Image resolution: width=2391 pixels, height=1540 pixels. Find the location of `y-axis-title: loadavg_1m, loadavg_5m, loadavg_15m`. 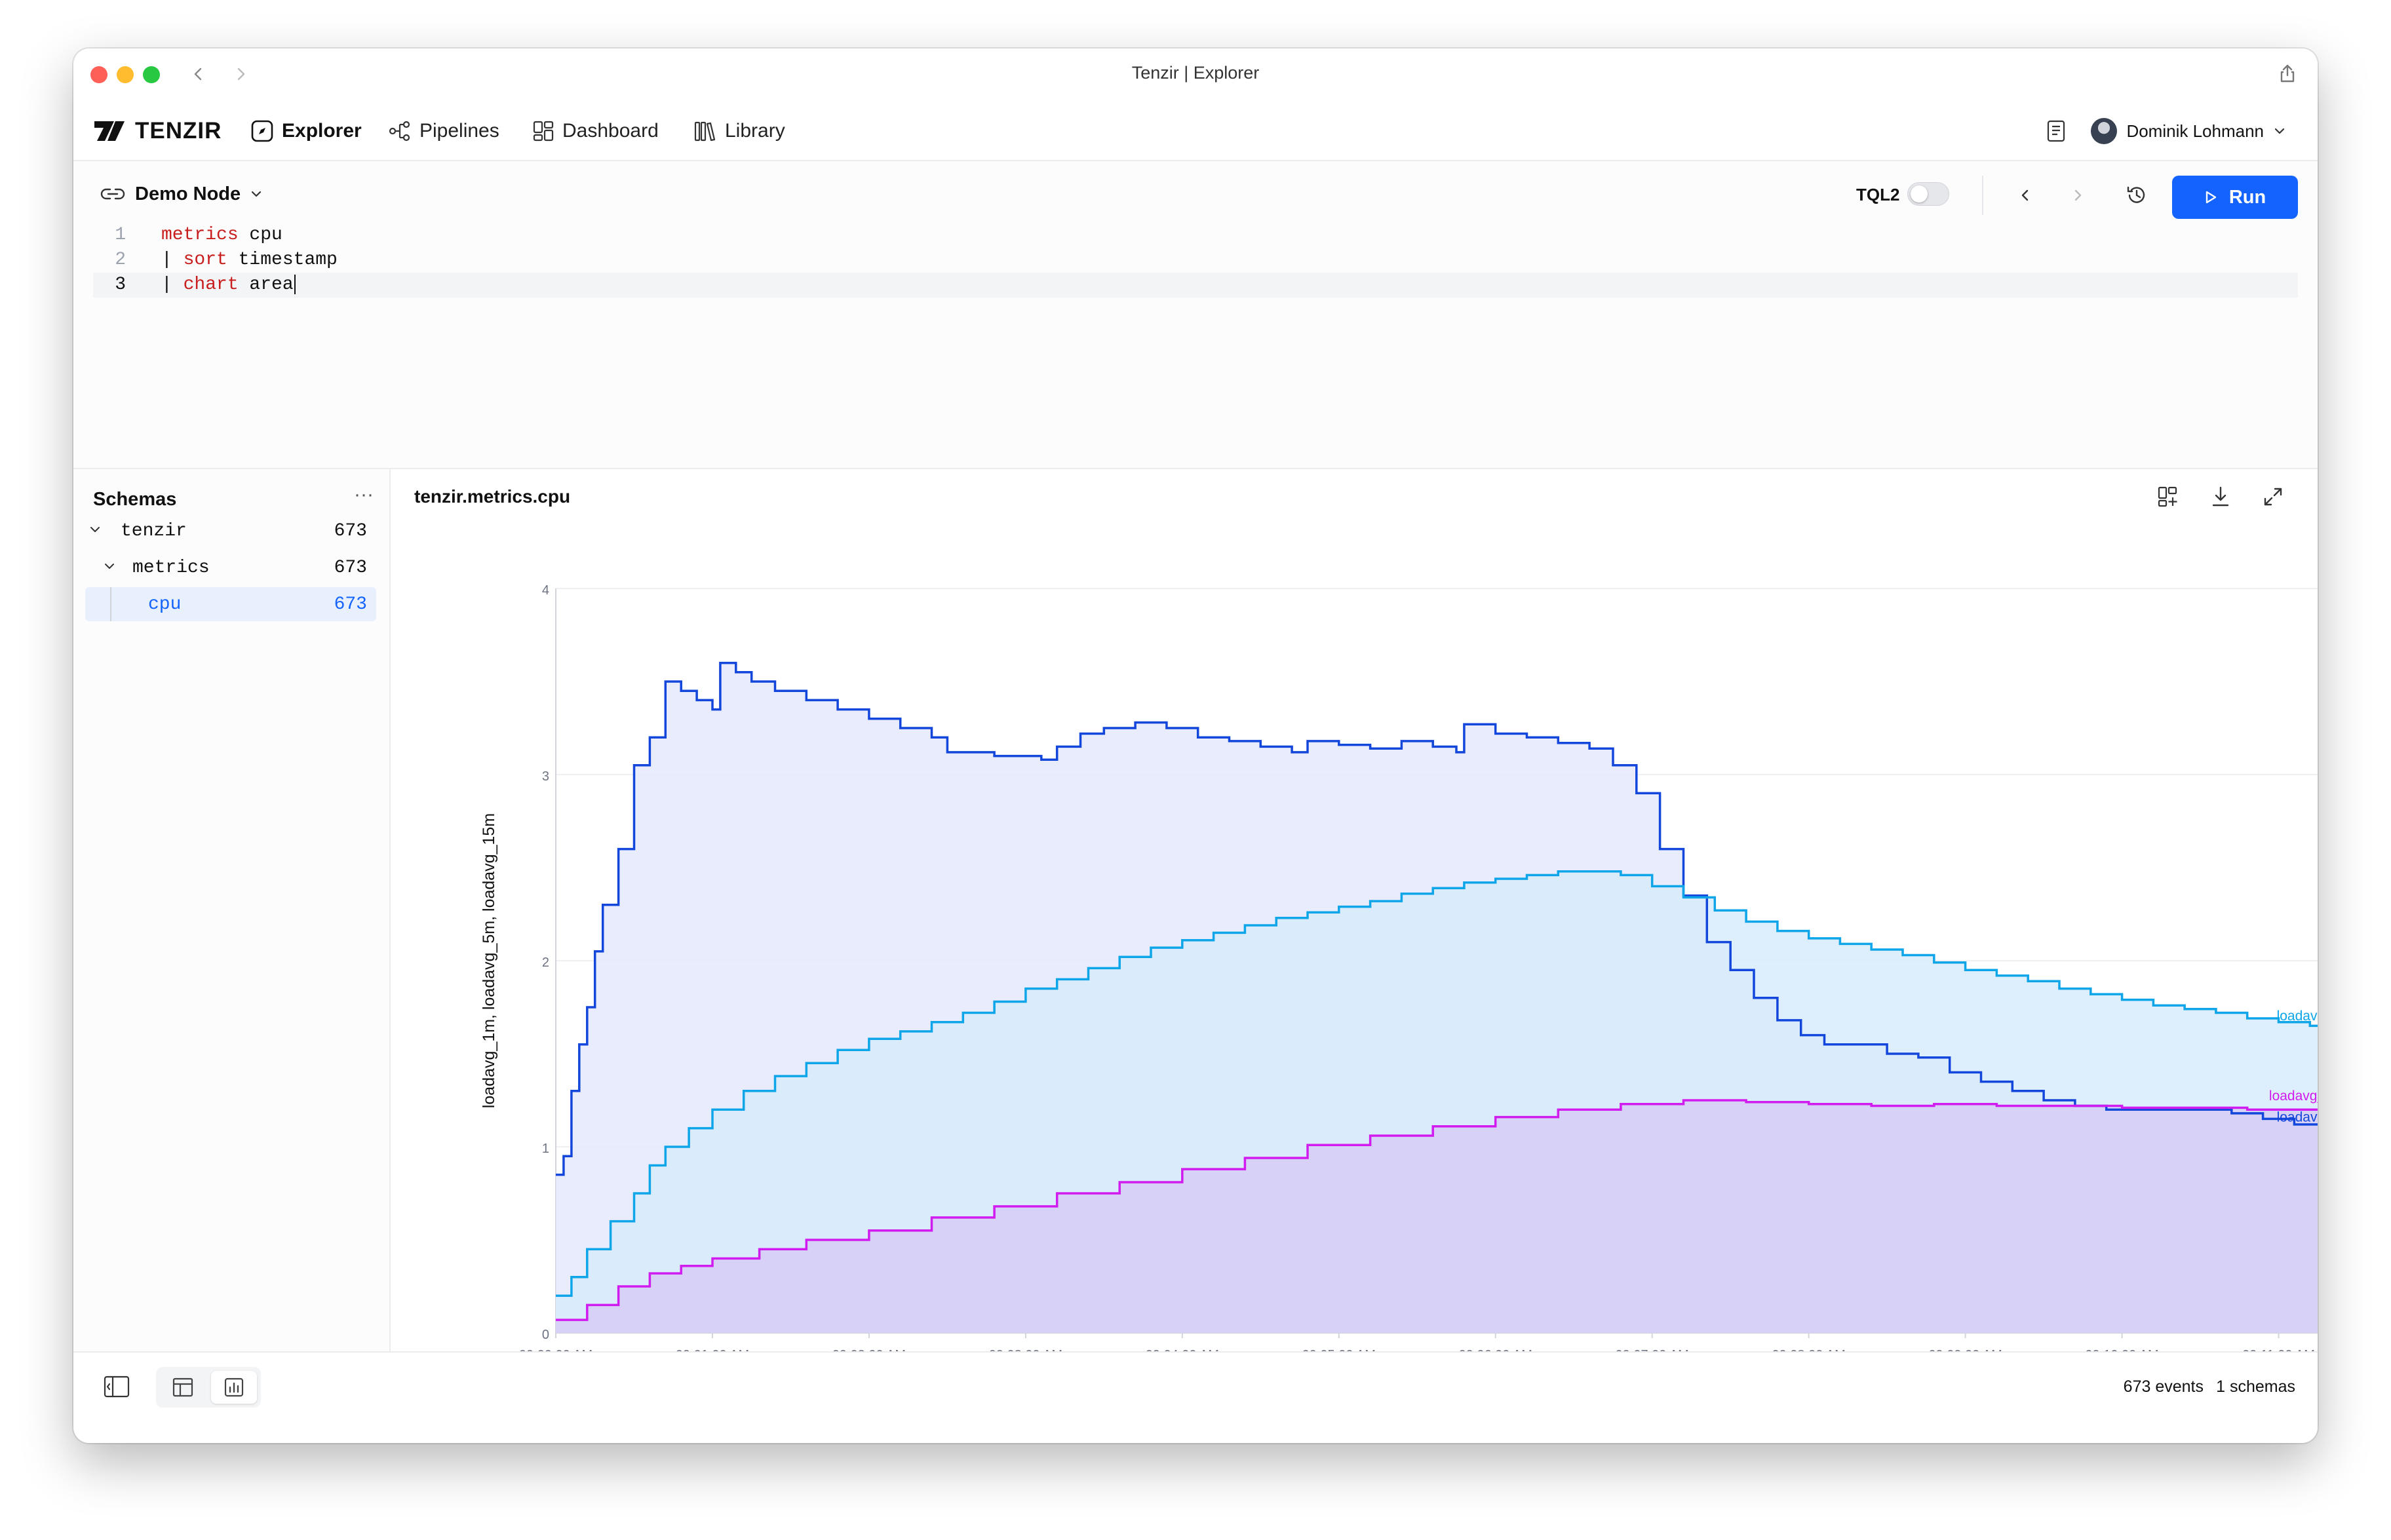

y-axis-title: loadavg_1m, loadavg_5m, loadavg_15m is located at coordinates (489, 960).